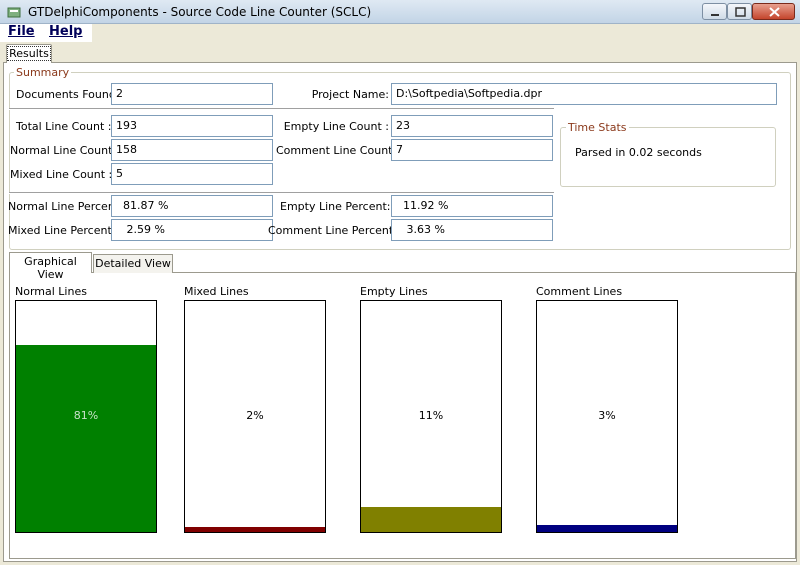 This screenshot has height=565, width=800. I want to click on minimize-icon, so click(715, 15).